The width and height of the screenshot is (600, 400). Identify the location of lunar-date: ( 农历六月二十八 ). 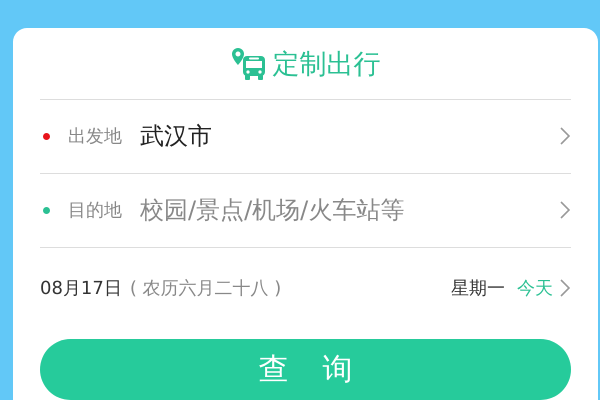
(206, 288).